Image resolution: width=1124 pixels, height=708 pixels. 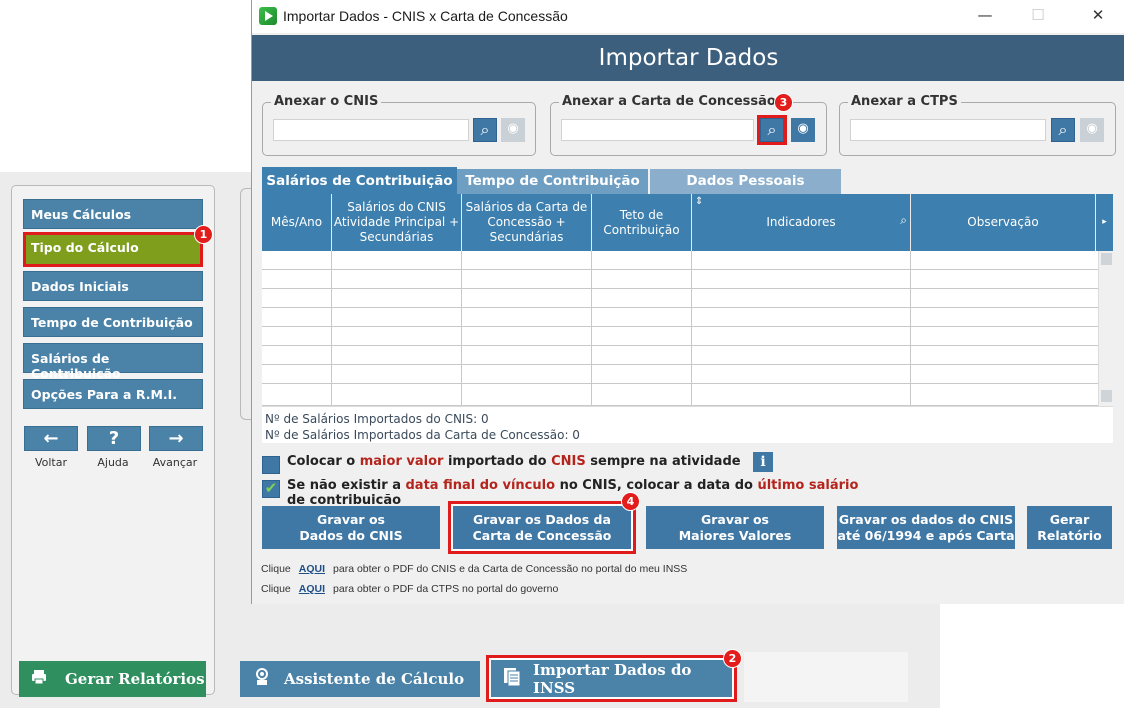 I want to click on cnis-file-input, so click(x=371, y=130).